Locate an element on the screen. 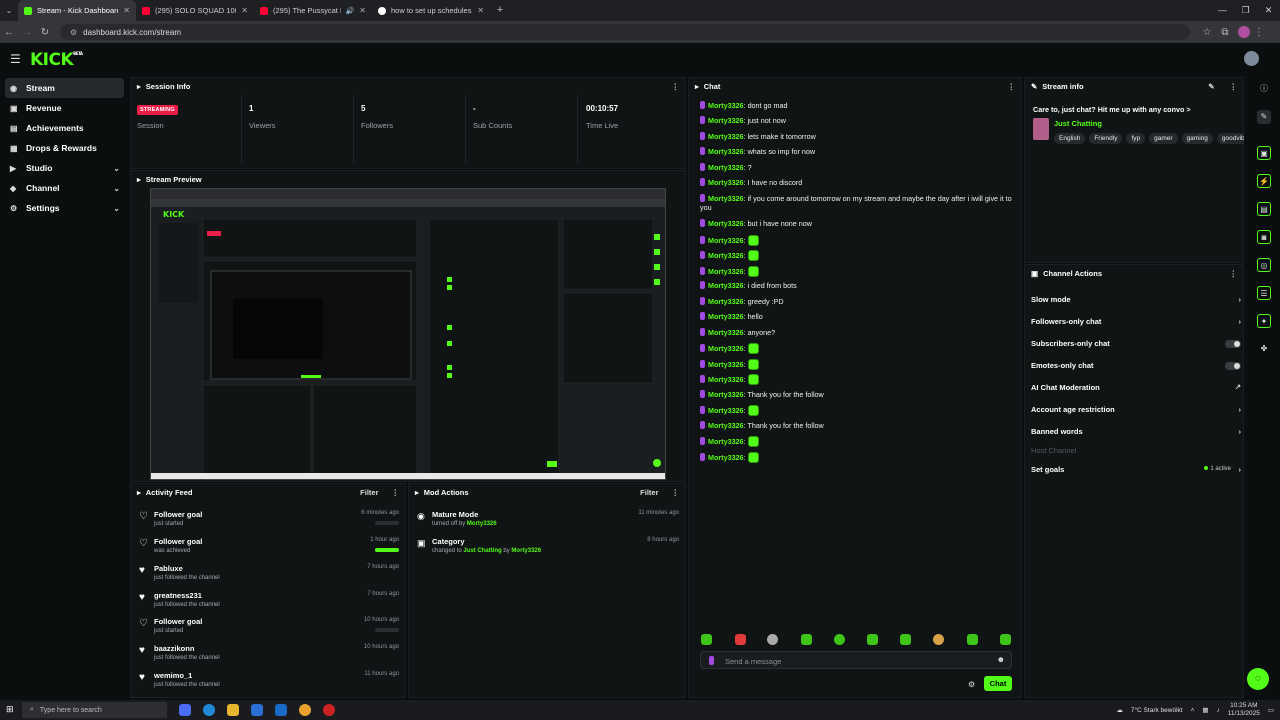 This screenshot has width=1280, height=720. maximize-icon: ❐ is located at coordinates (1245, 10).